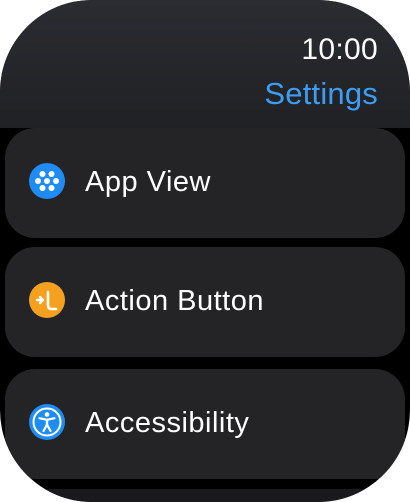 The width and height of the screenshot is (410, 502). What do you see at coordinates (148, 182) in the screenshot?
I see `settings-item-label: App View` at bounding box center [148, 182].